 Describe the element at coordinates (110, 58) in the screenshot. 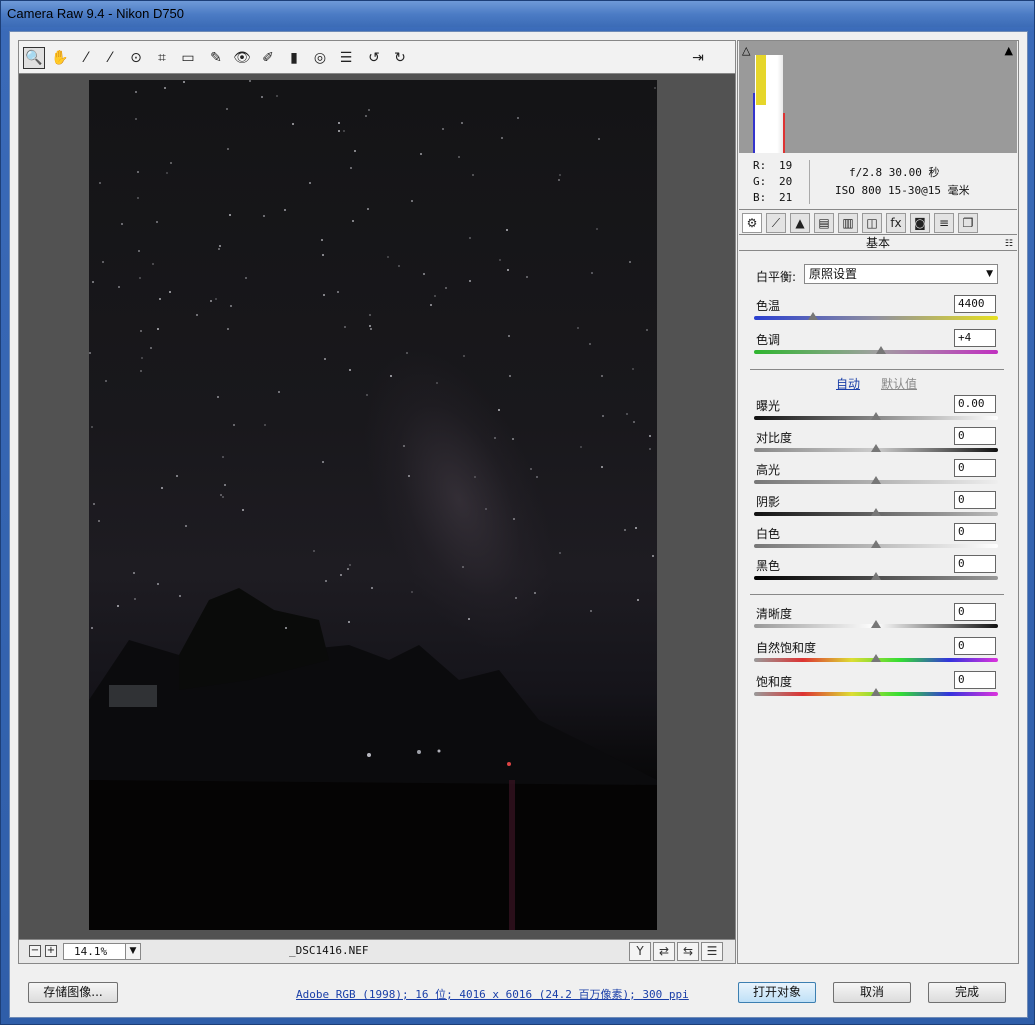

I see `color-sampler-tool-icon: ⁄` at that location.